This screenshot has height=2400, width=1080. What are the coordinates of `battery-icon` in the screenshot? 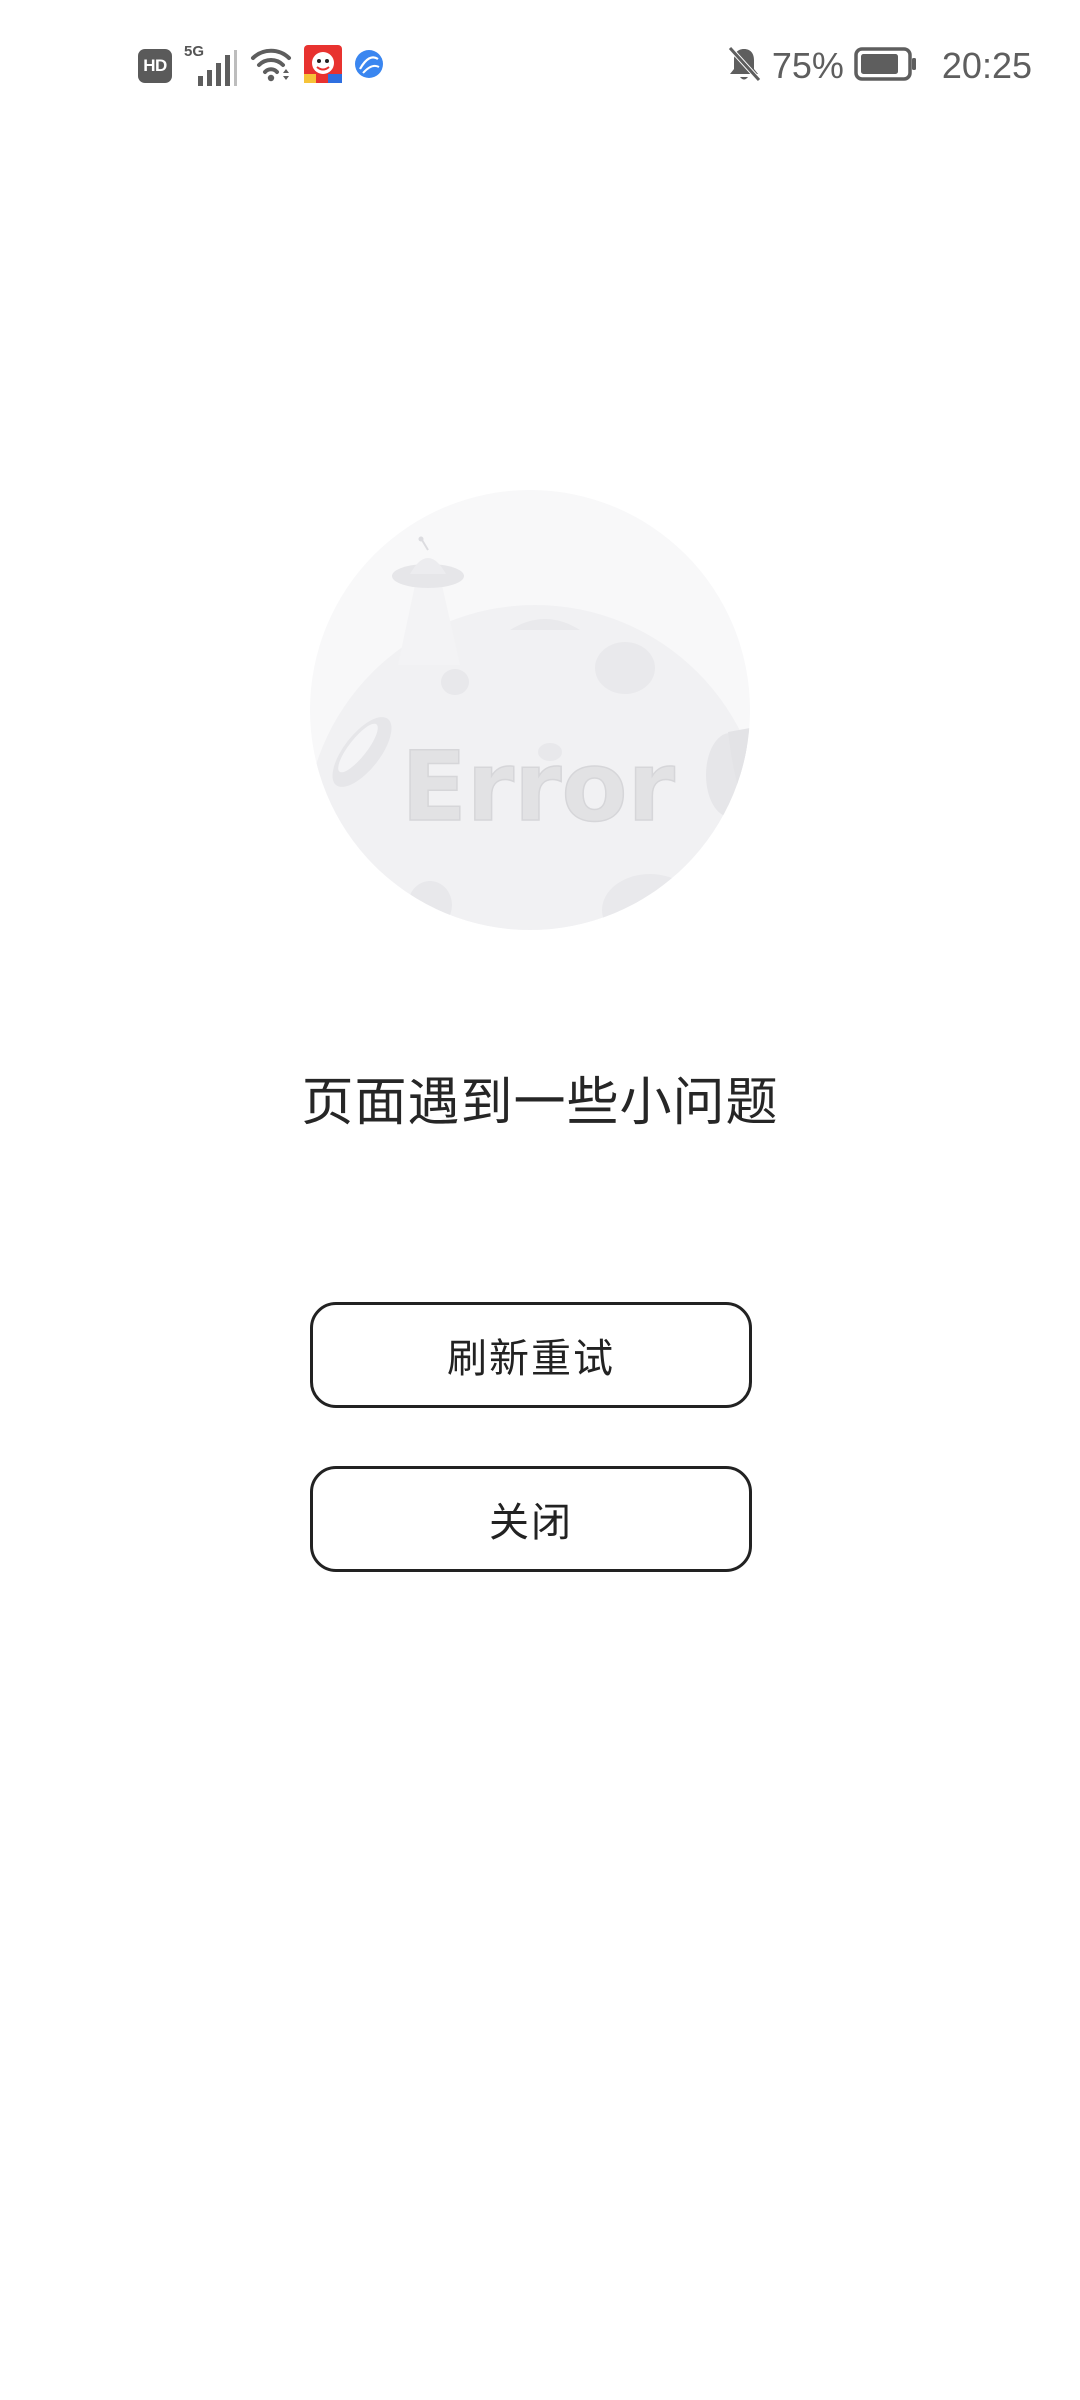 It's located at (886, 66).